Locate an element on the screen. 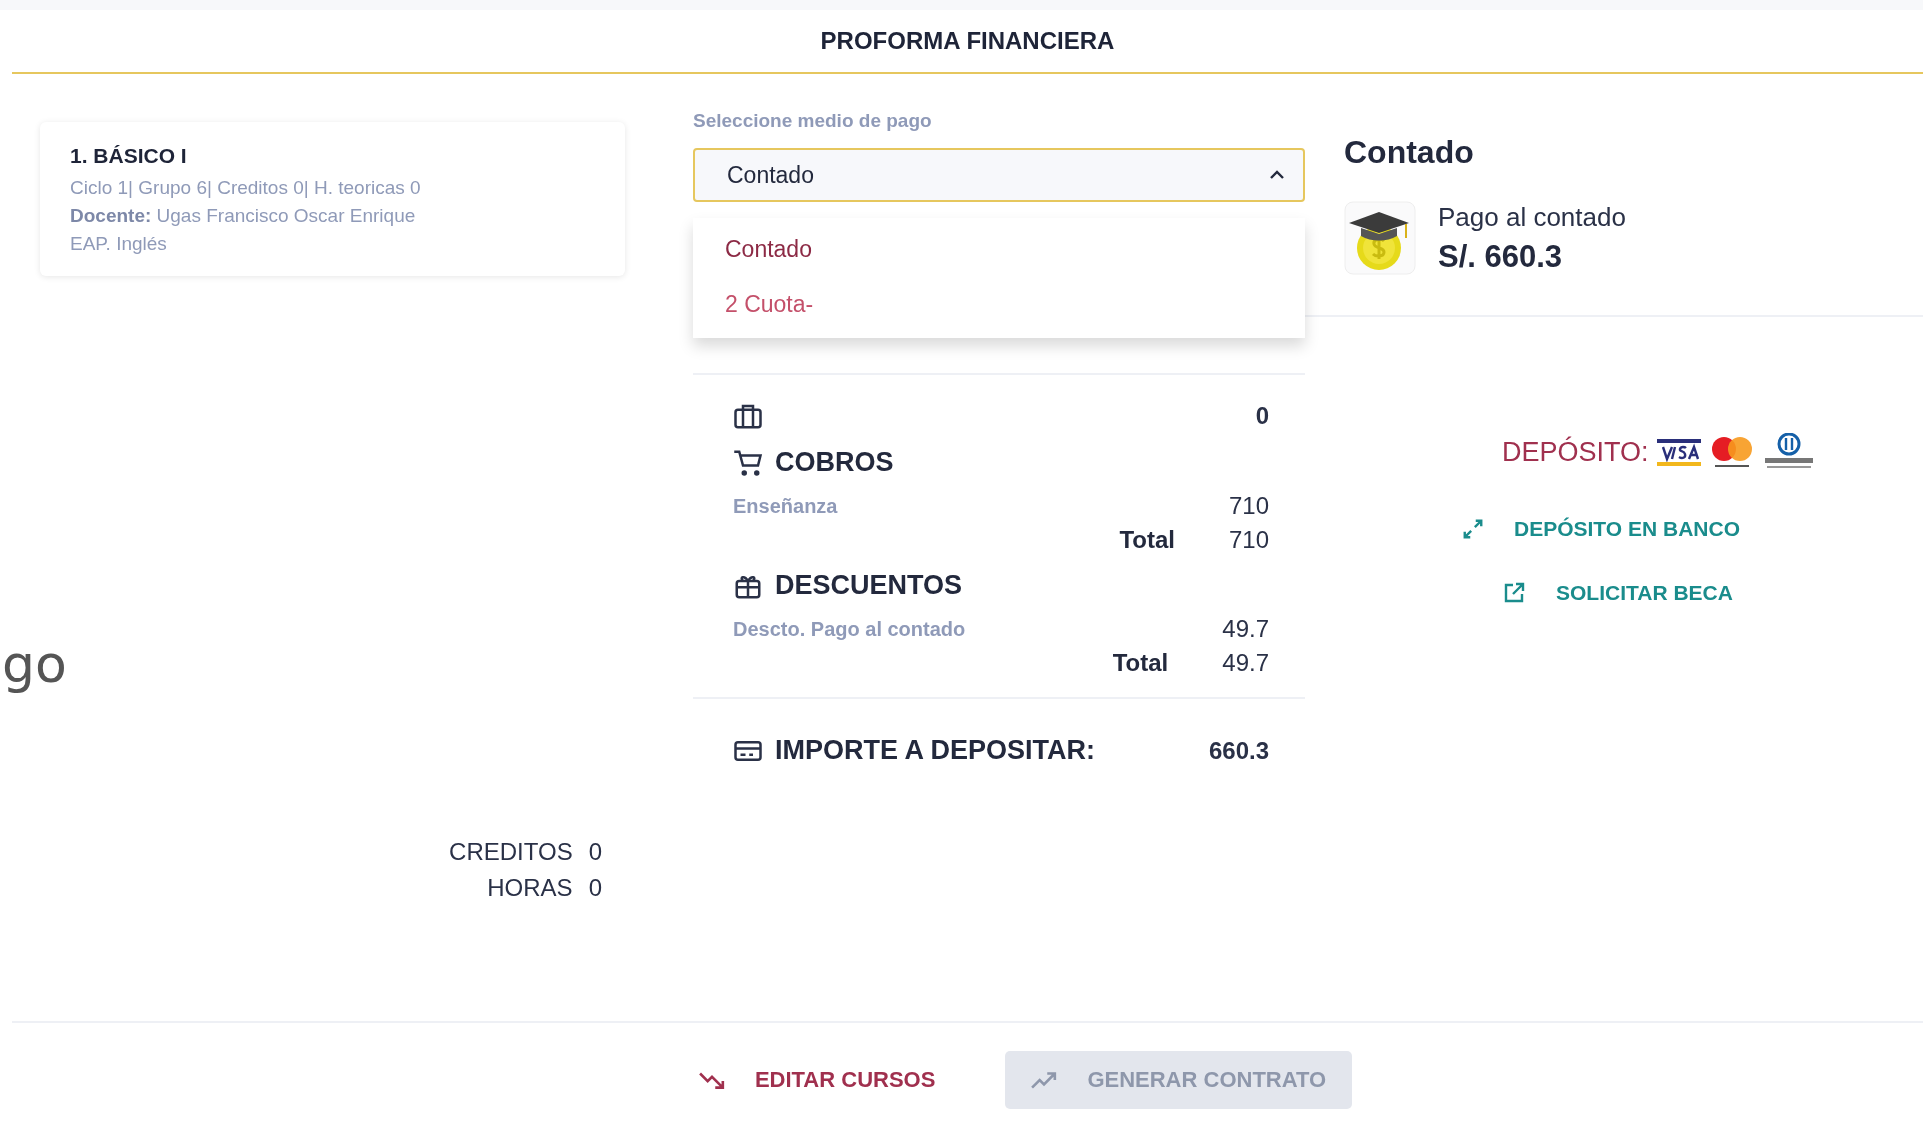 The width and height of the screenshot is (1923, 1132). external-link-icon is located at coordinates (1514, 593).